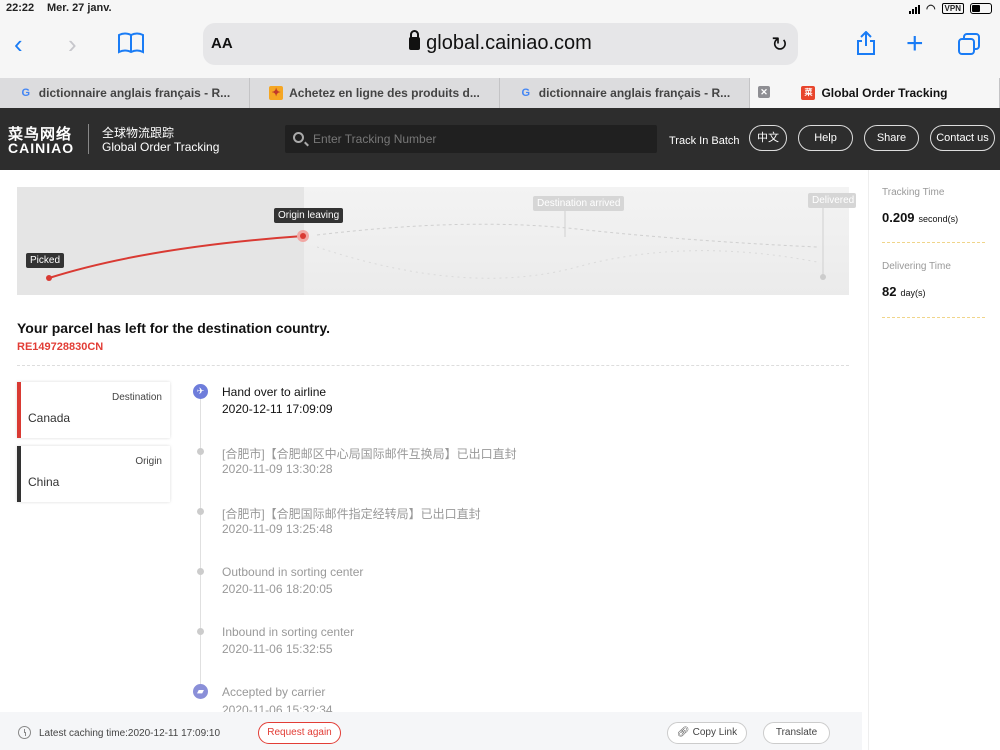  What do you see at coordinates (303, 236) in the screenshot?
I see `origin-leaving-point` at bounding box center [303, 236].